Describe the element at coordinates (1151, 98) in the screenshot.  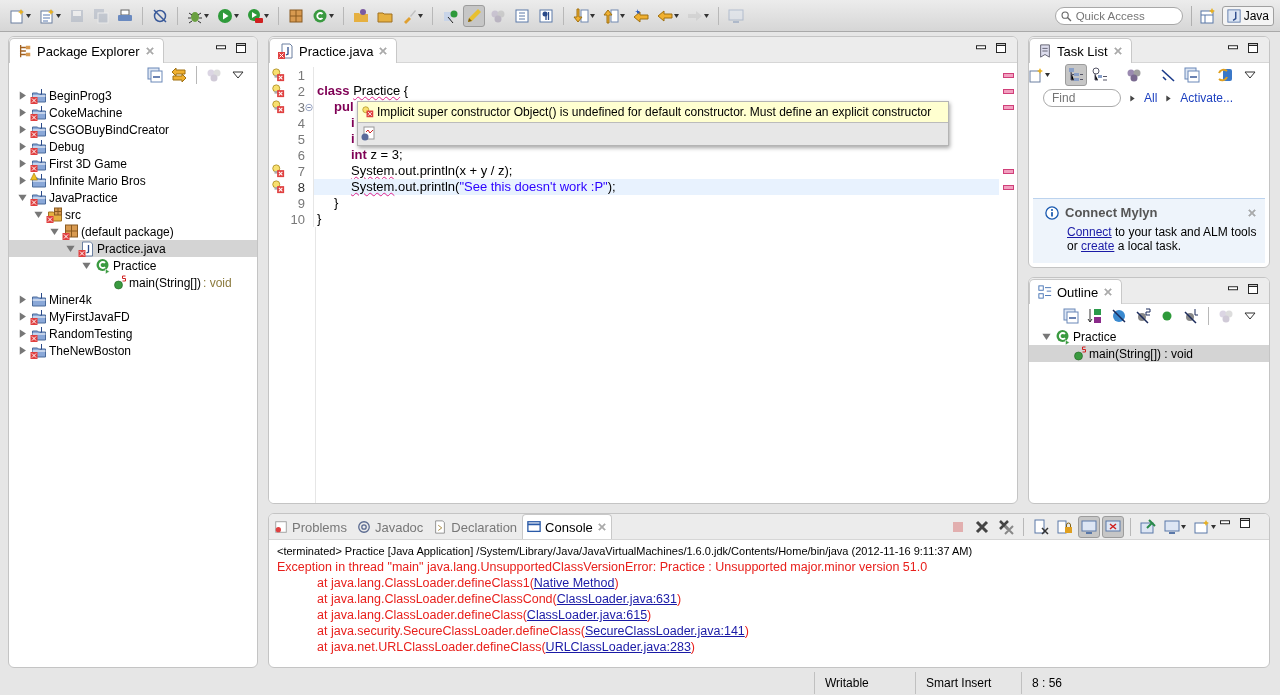
I see `filter-link: All` at that location.